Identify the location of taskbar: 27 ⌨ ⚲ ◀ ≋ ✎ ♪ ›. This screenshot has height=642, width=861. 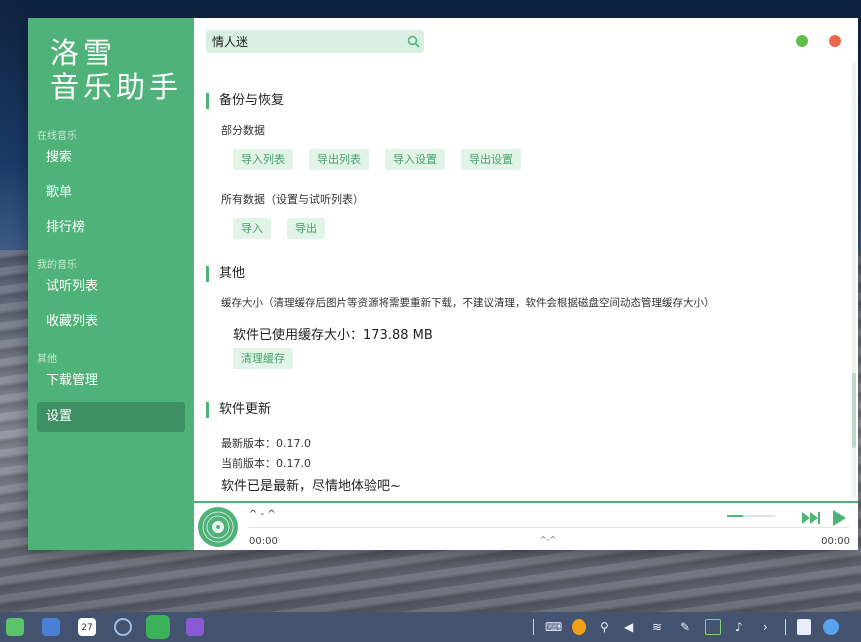
(430, 627).